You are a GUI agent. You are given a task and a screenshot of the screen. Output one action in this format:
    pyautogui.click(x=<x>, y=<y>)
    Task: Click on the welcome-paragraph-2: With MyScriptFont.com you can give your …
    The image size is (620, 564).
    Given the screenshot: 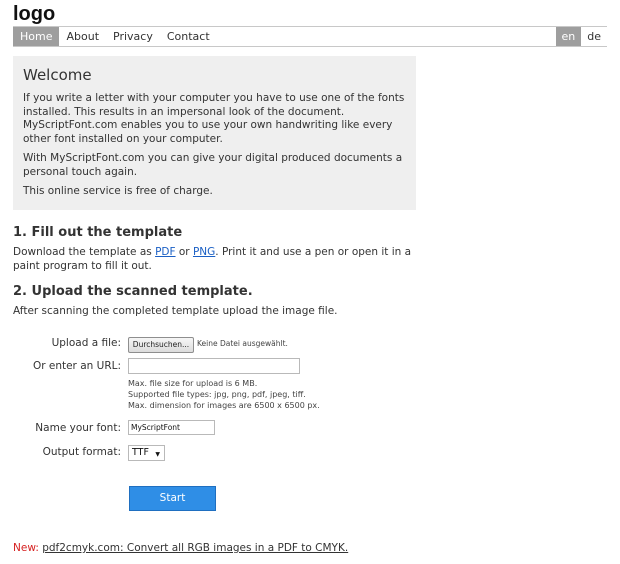 What is the action you would take?
    pyautogui.click(x=213, y=165)
    